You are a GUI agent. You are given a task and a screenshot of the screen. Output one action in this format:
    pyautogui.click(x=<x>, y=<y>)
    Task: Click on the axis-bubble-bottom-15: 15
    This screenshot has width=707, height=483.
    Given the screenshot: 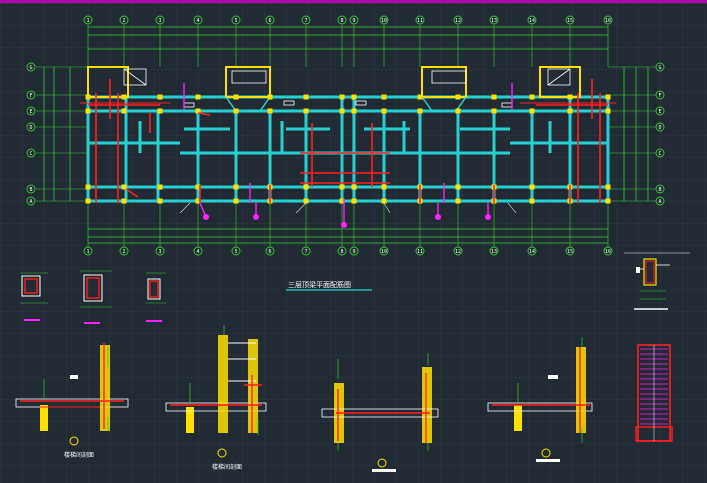 What is the action you would take?
    pyautogui.click(x=570, y=251)
    